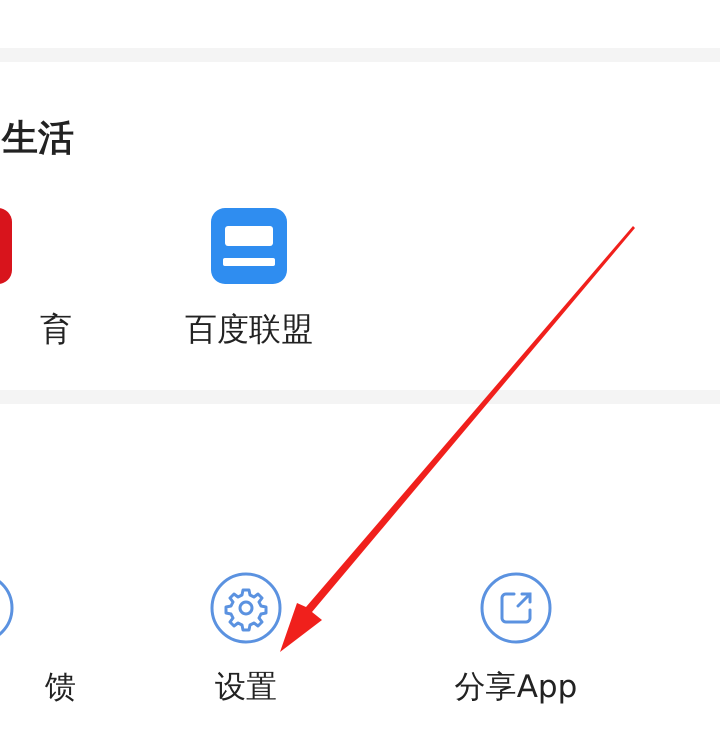 This screenshot has width=720, height=748. Describe the element at coordinates (56, 329) in the screenshot. I see `app-label: 育` at that location.